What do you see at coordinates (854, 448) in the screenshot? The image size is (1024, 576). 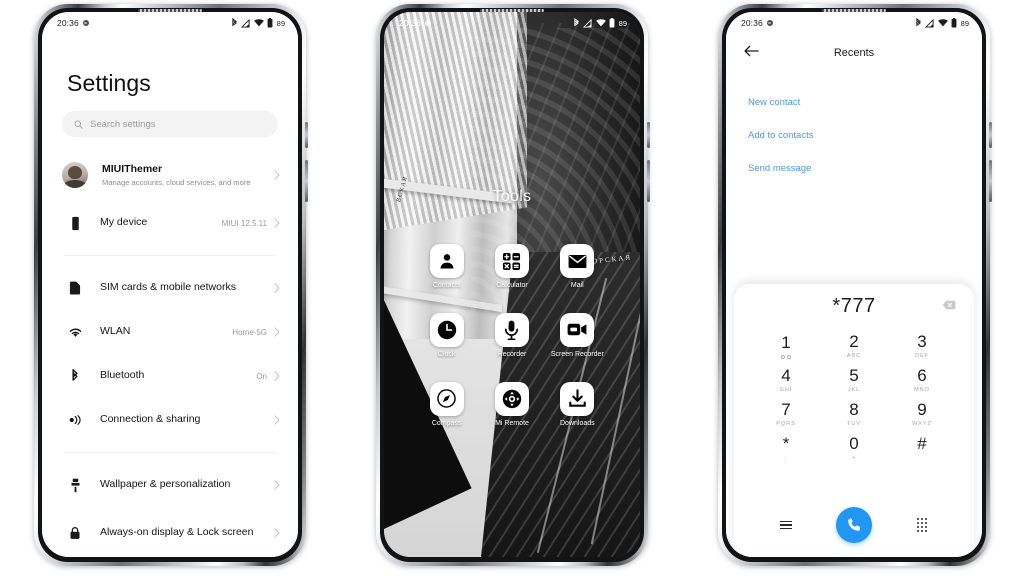 I see `dialpad-key-0: 0 +` at bounding box center [854, 448].